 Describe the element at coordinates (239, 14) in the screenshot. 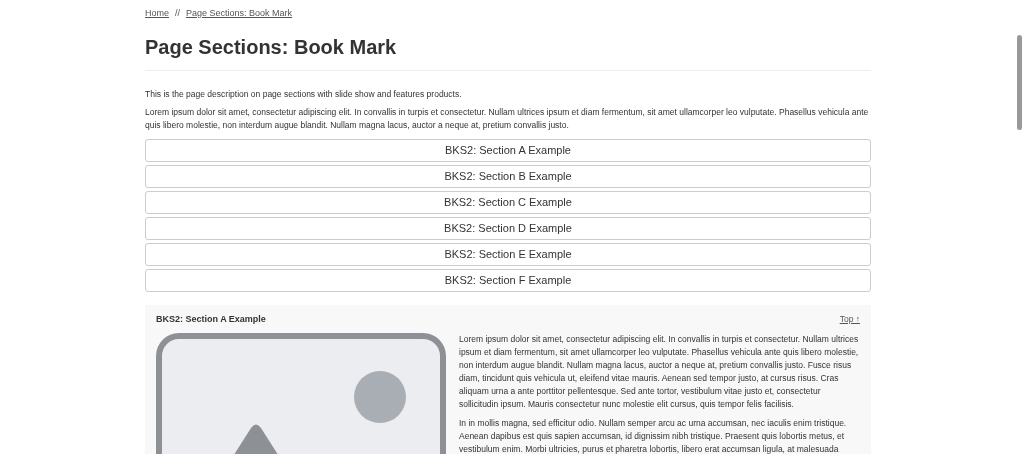

I see `breadcrumb-link: Page Sections: Book Mark` at that location.